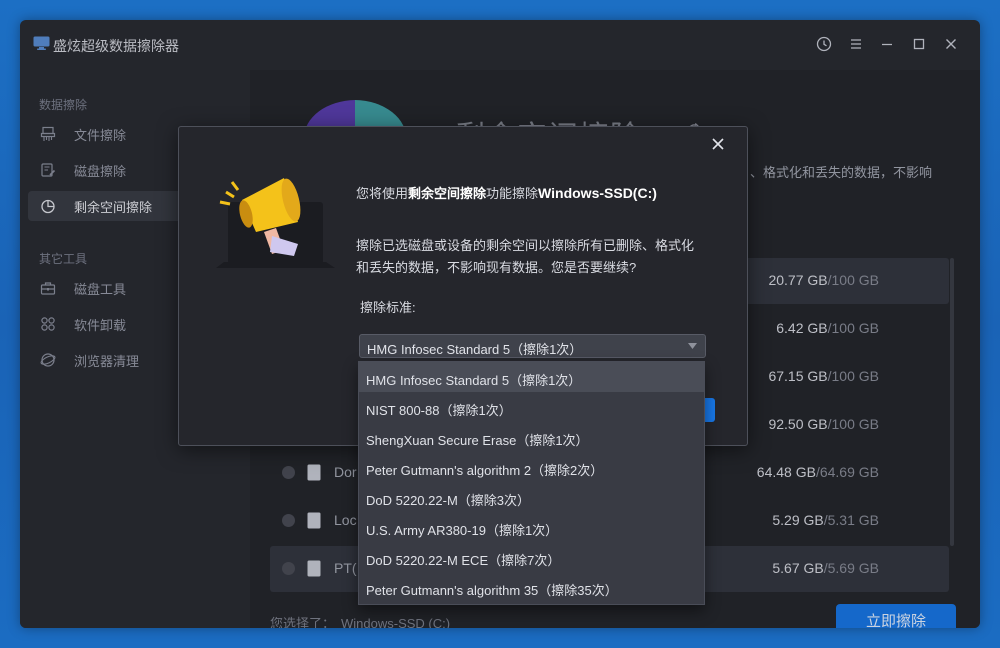  I want to click on dropdown-option: Peter Gutmann's algorithm 35（擦除35次）, so click(531, 587).